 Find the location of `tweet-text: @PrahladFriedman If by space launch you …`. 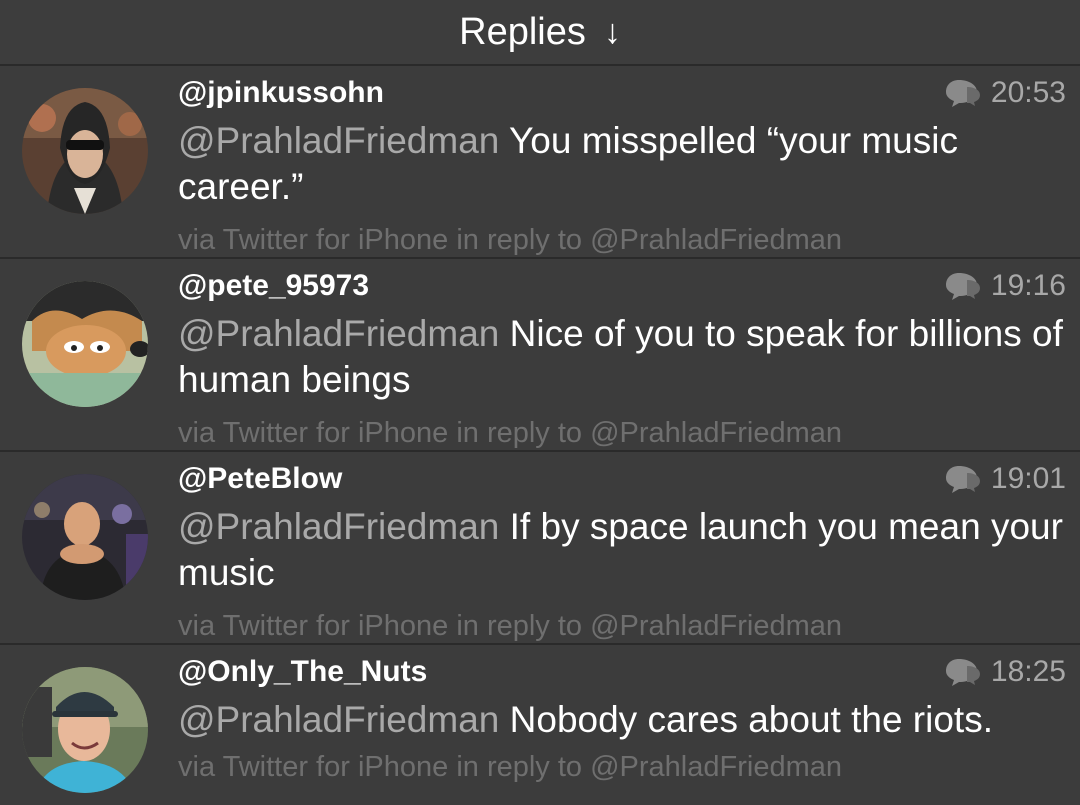

tweet-text: @PrahladFriedman If by space launch you … is located at coordinates (622, 550).